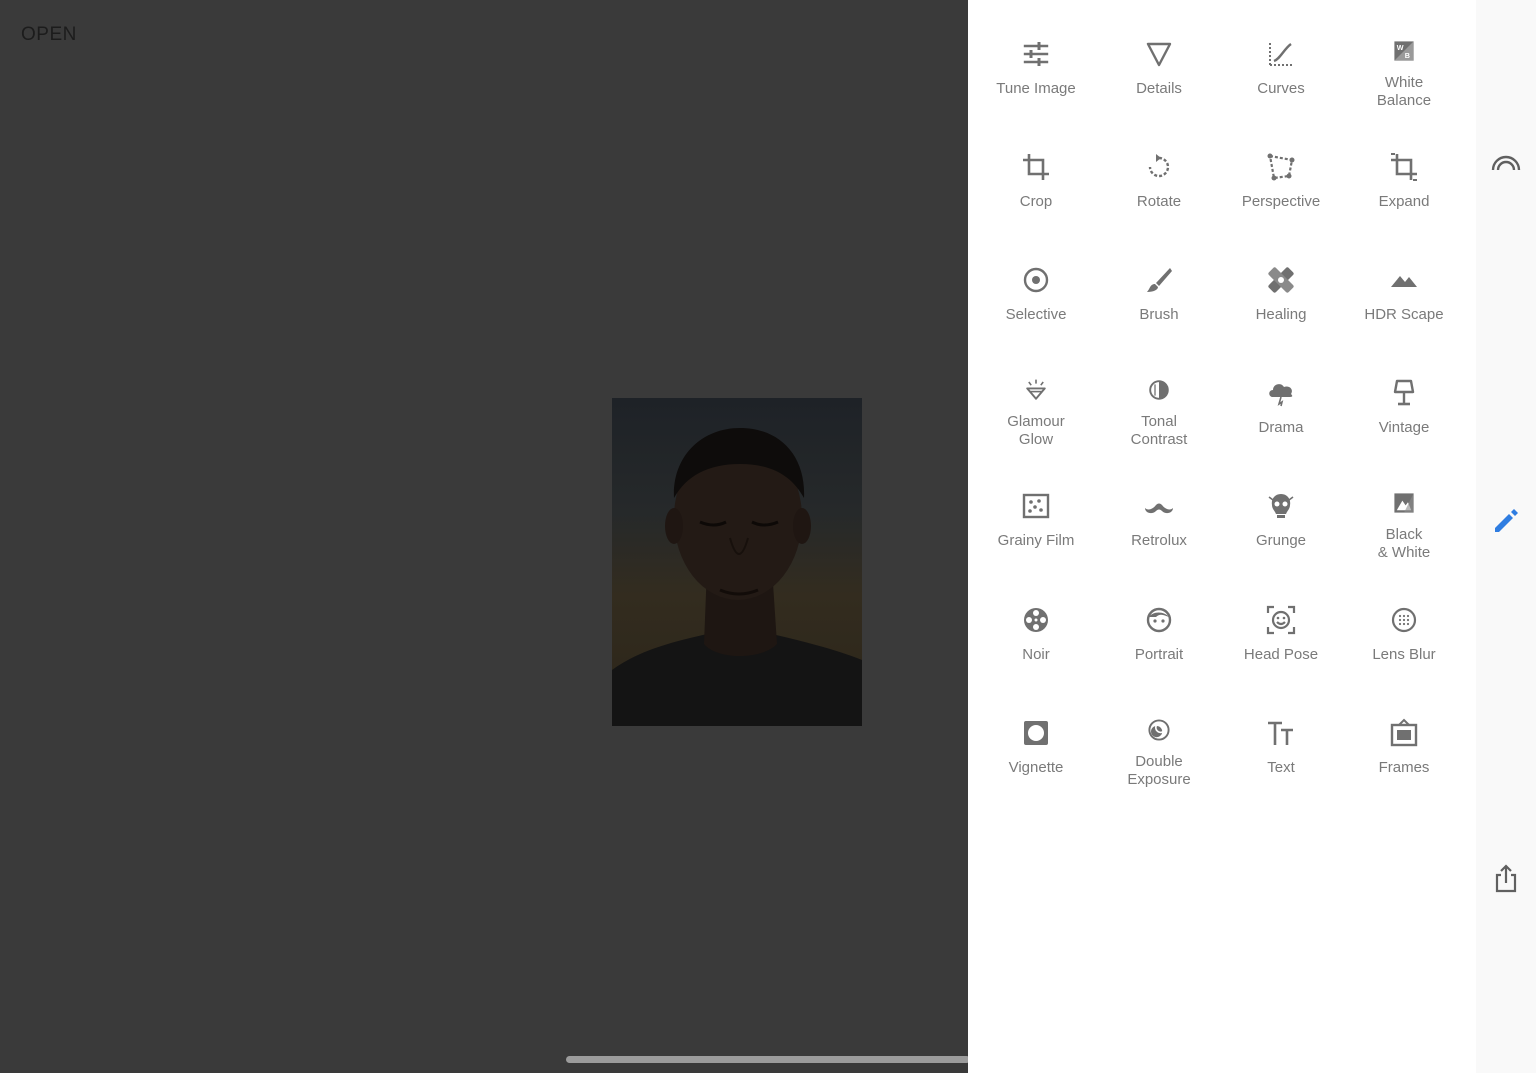  What do you see at coordinates (1036, 314) in the screenshot?
I see `tool-label: Selective` at bounding box center [1036, 314].